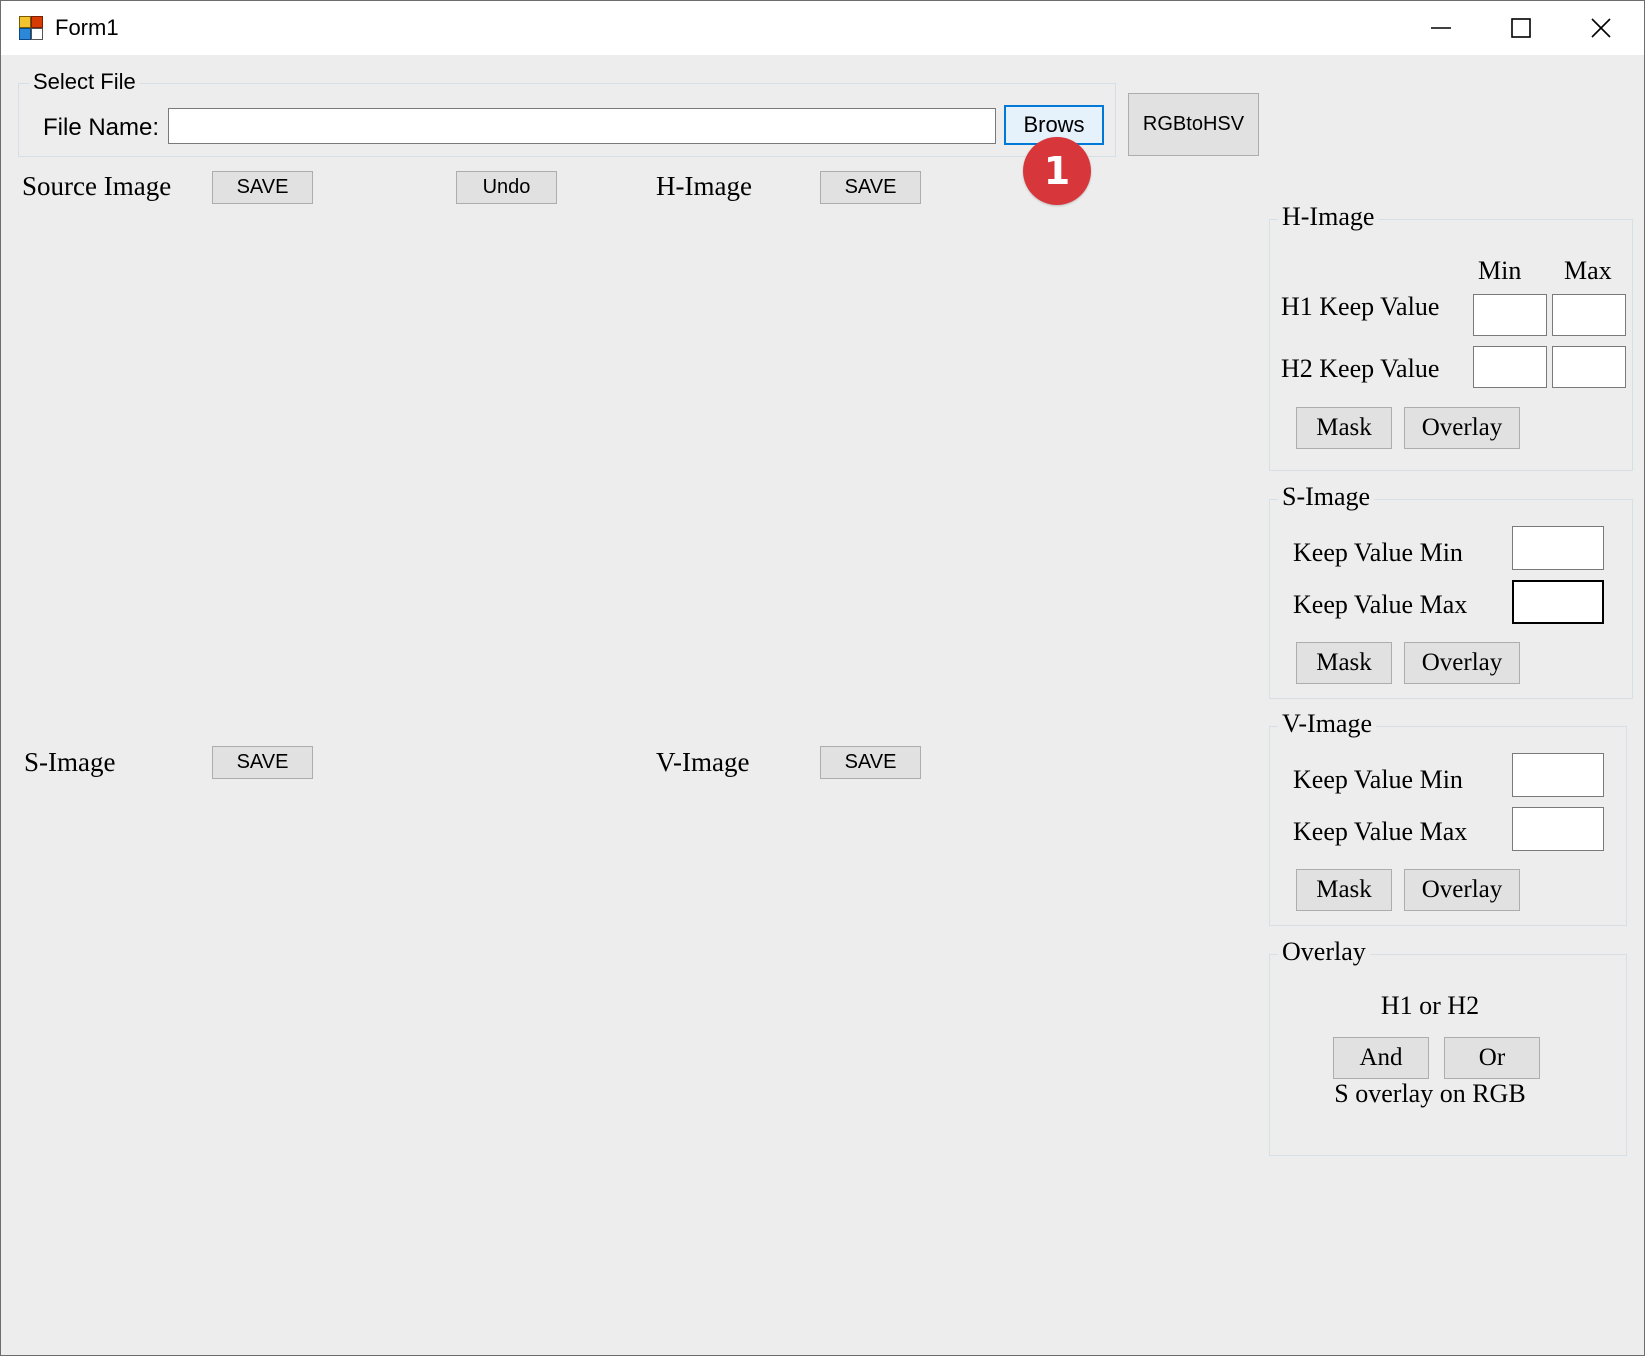  Describe the element at coordinates (31, 28) in the screenshot. I see `winforms-app-icon` at that location.